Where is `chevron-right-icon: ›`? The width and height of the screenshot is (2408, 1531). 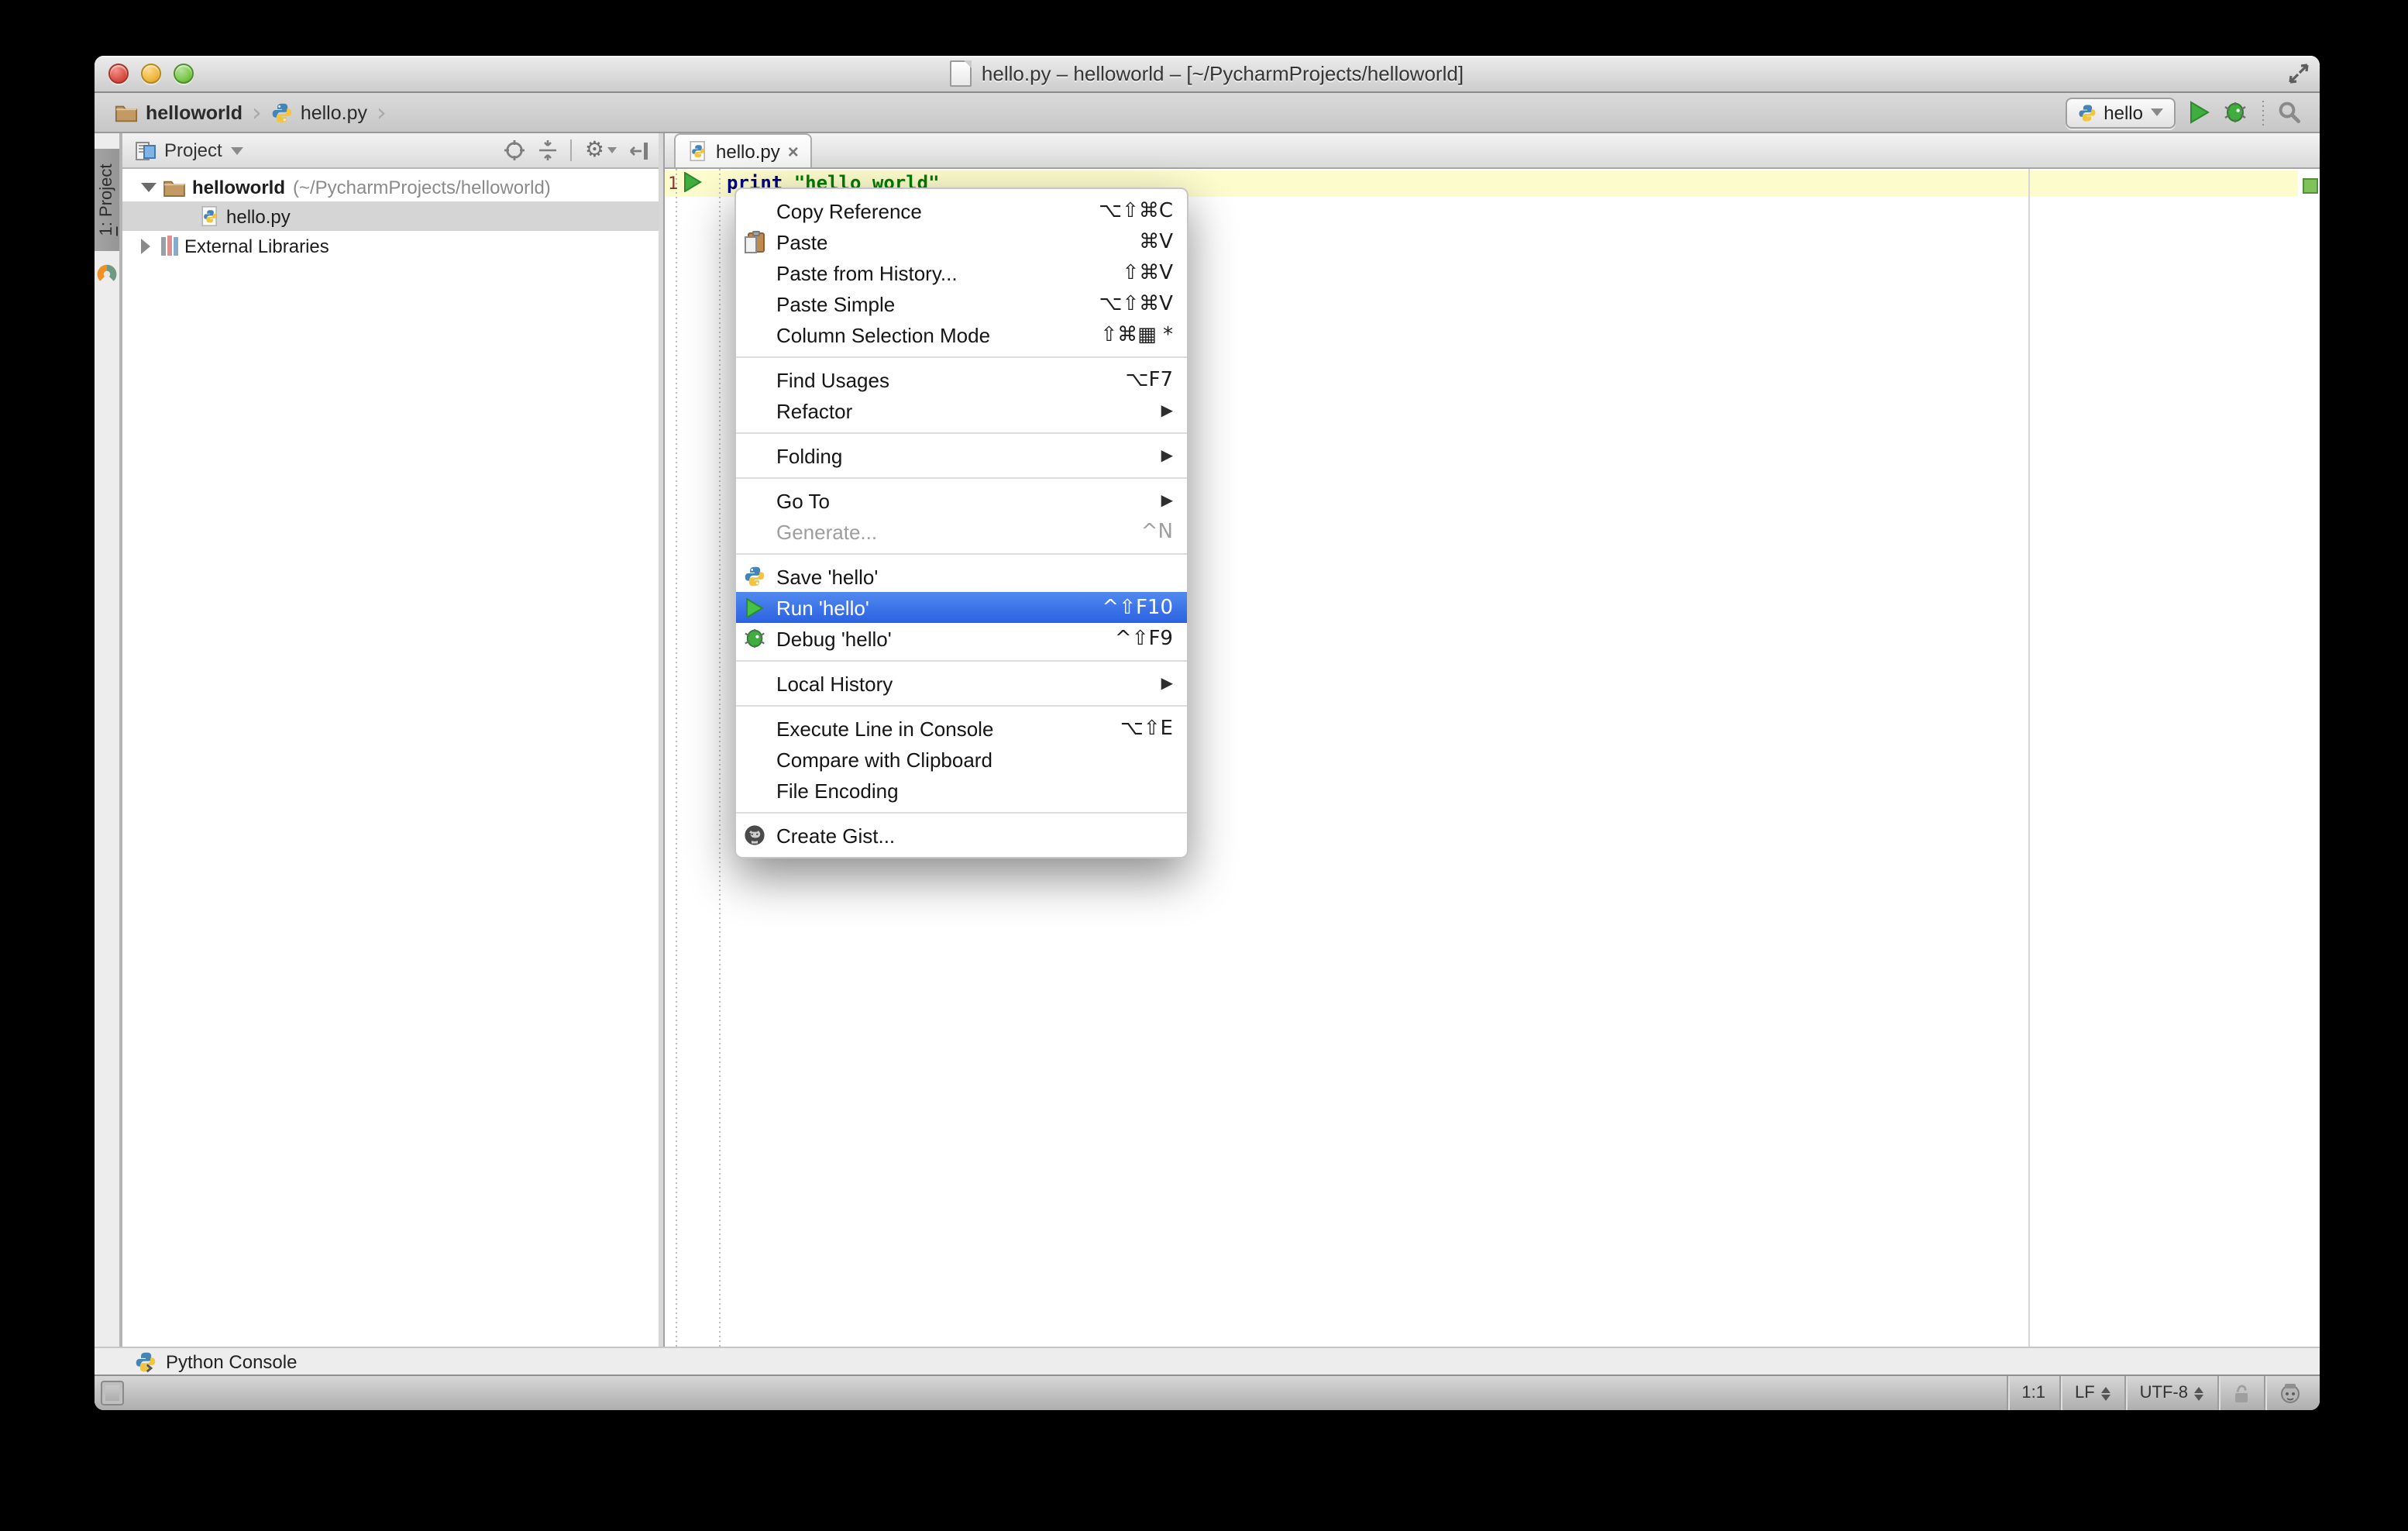 chevron-right-icon: › is located at coordinates (382, 111).